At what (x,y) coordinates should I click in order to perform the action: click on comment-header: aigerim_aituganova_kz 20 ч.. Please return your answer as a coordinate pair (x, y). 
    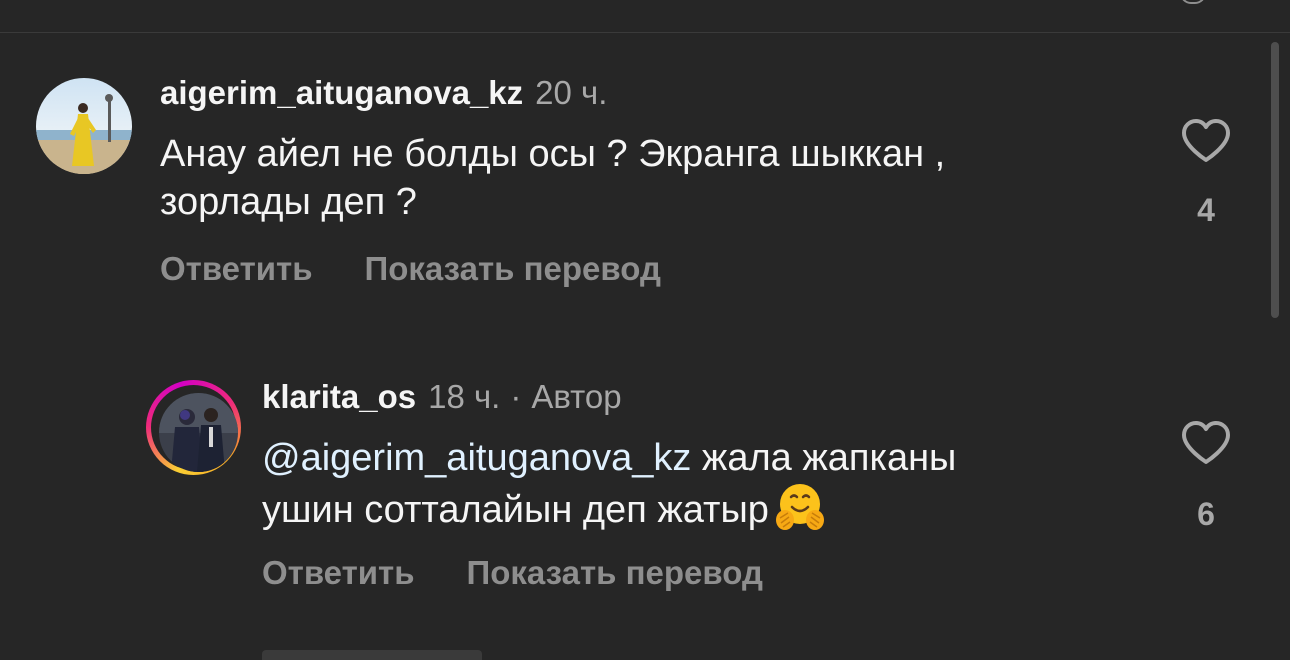
    Looking at the image, I should click on (383, 94).